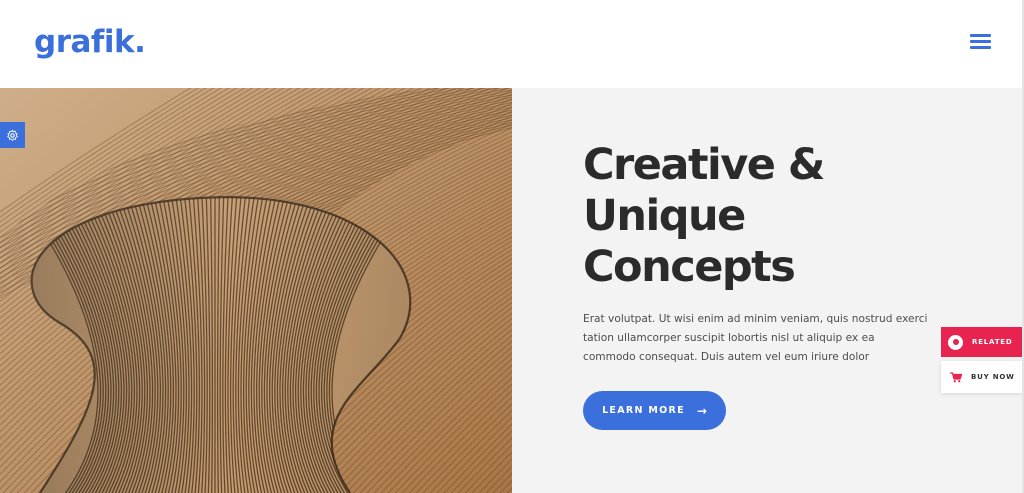 The height and width of the screenshot is (493, 1024). I want to click on hero-headline: Creative & Unique Concepts, so click(704, 216).